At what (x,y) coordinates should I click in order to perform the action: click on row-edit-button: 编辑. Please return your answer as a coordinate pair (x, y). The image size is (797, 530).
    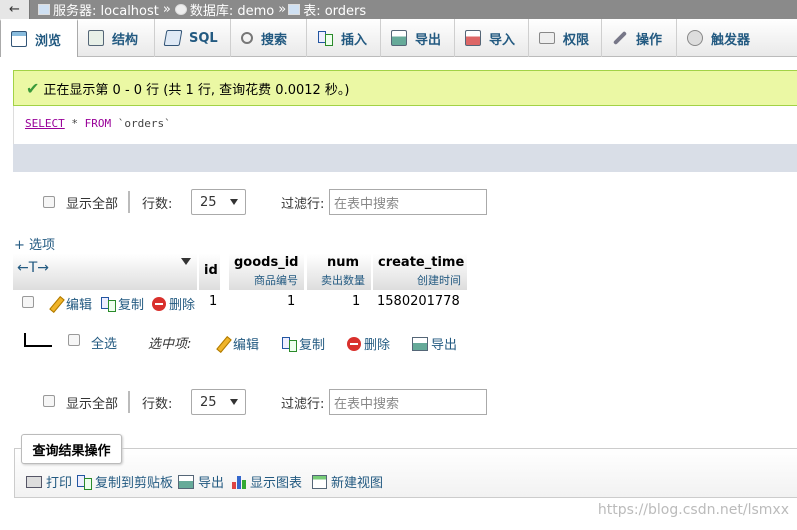
    Looking at the image, I should click on (70, 303).